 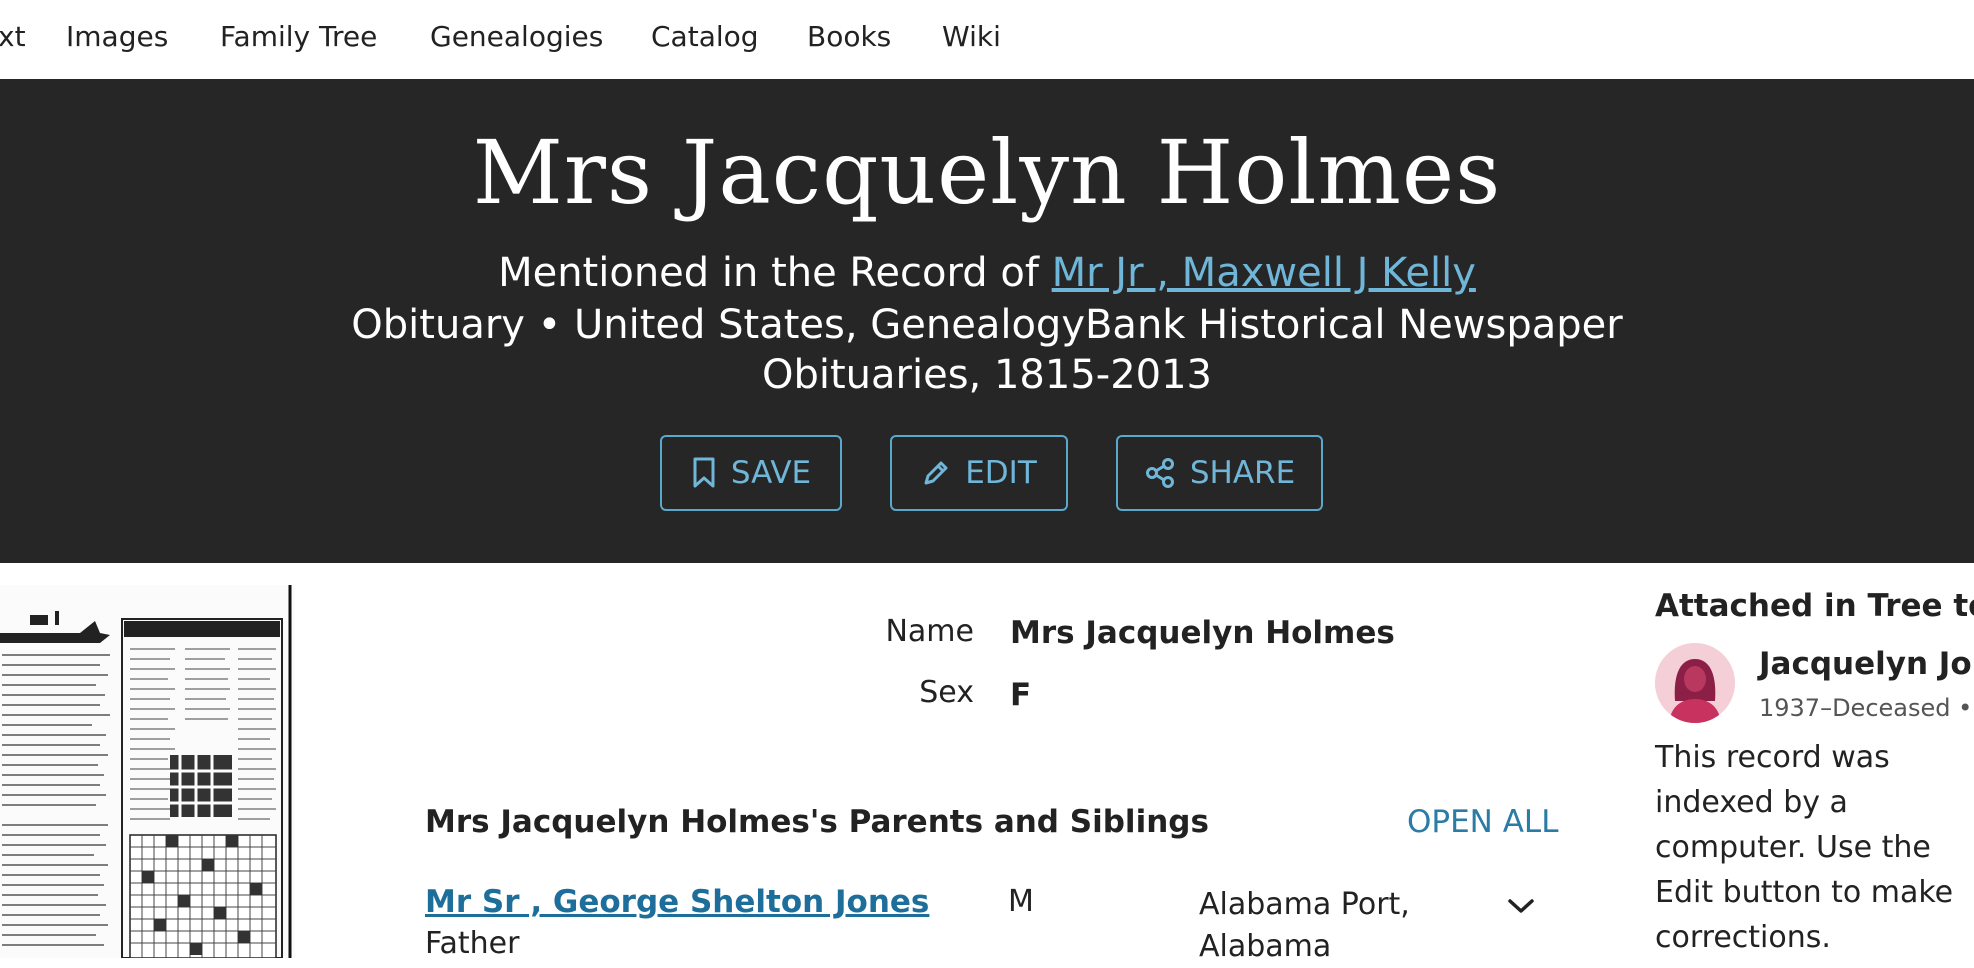 I want to click on name-label: Name, so click(x=929, y=631).